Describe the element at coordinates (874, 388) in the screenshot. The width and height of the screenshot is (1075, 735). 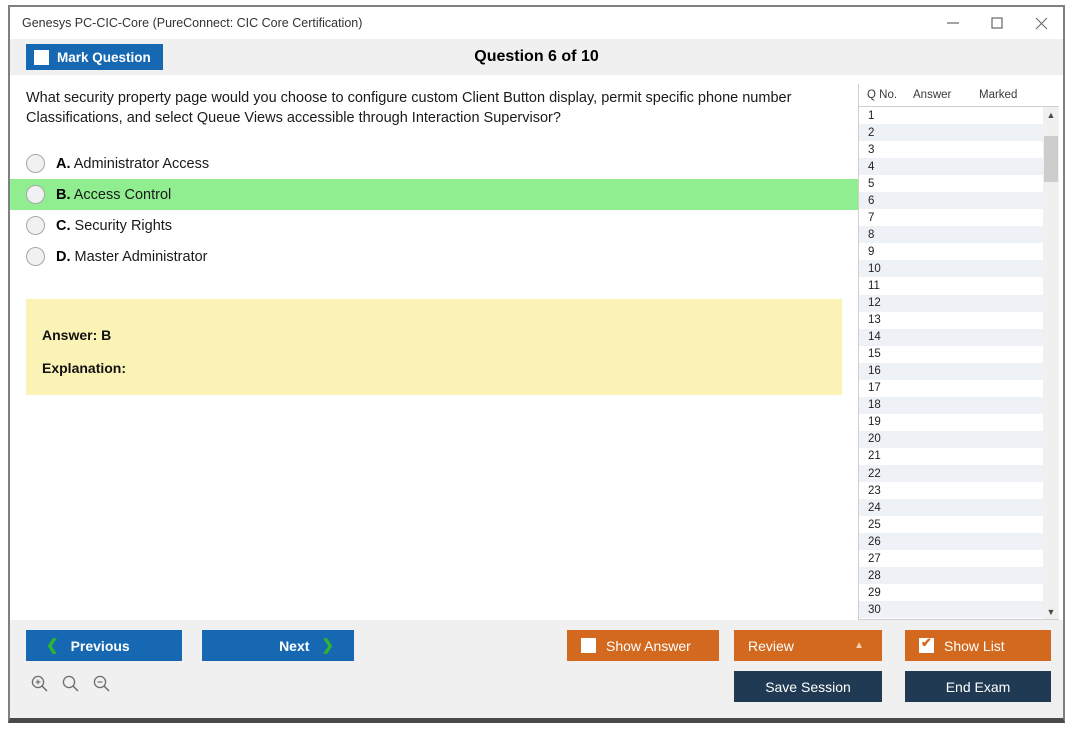
I see `cell-question-number: 17` at that location.